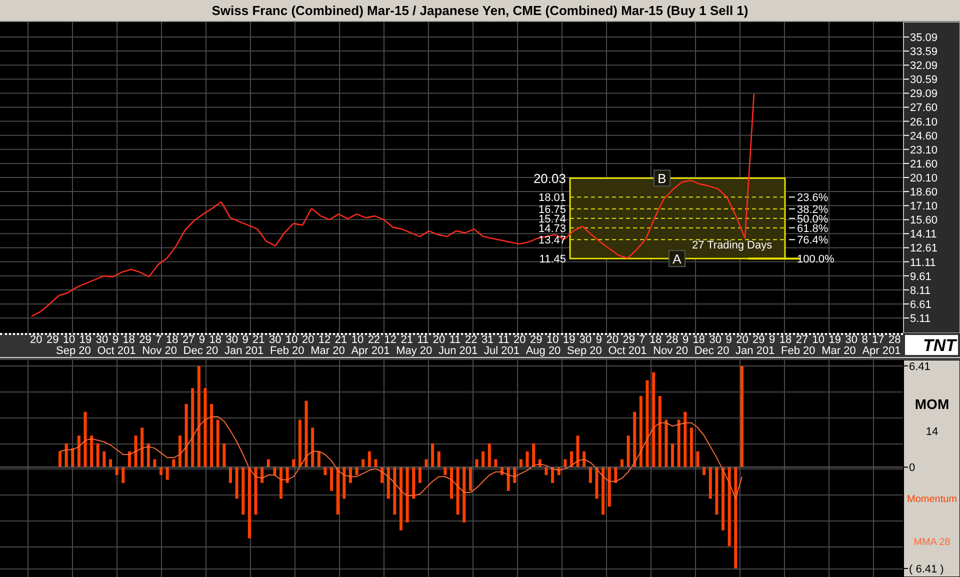 The image size is (960, 577). What do you see at coordinates (924, 178) in the screenshot?
I see `price-tick-label: 20.10` at bounding box center [924, 178].